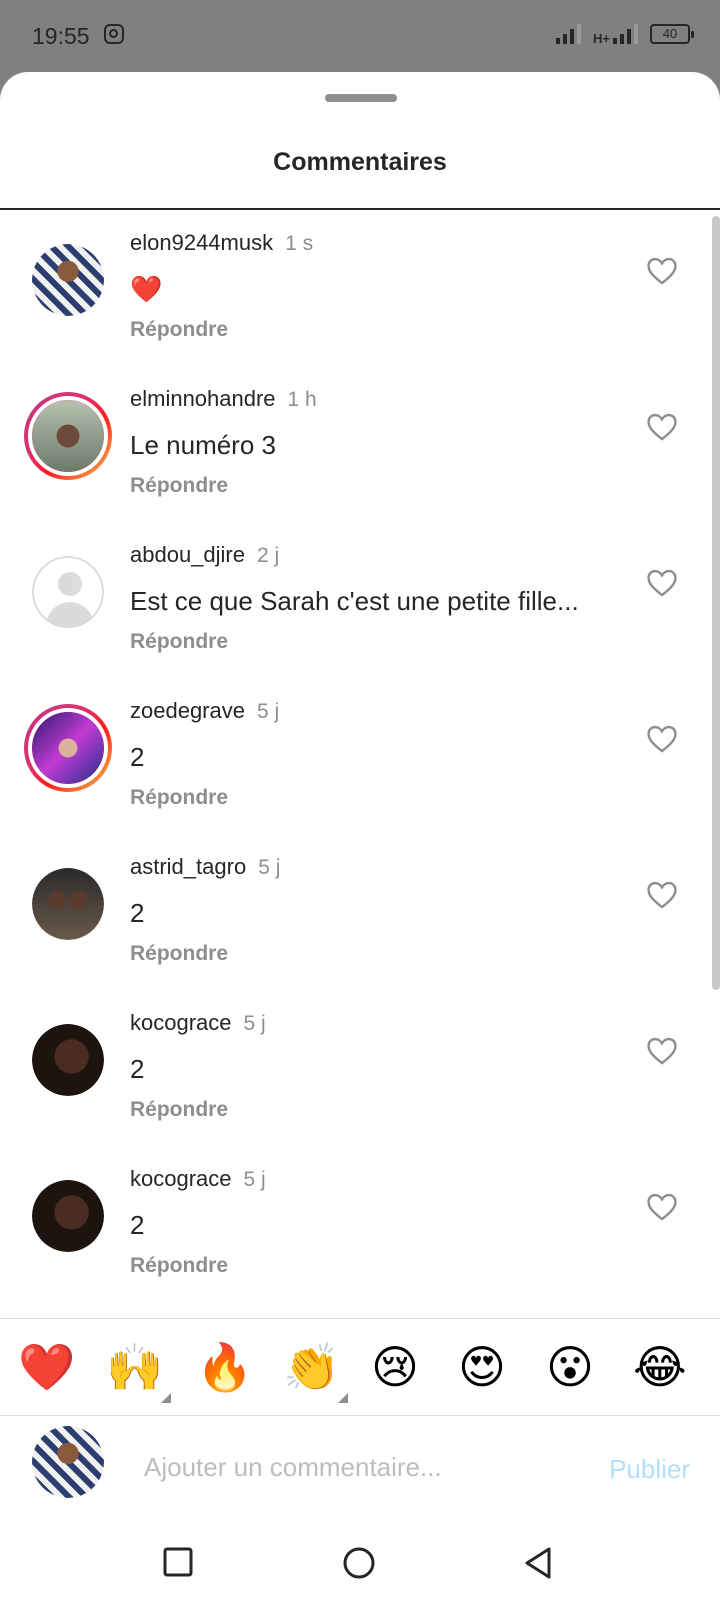 This screenshot has width=720, height=1612. I want to click on reaction-raising-hands: 🙌, so click(134, 1367).